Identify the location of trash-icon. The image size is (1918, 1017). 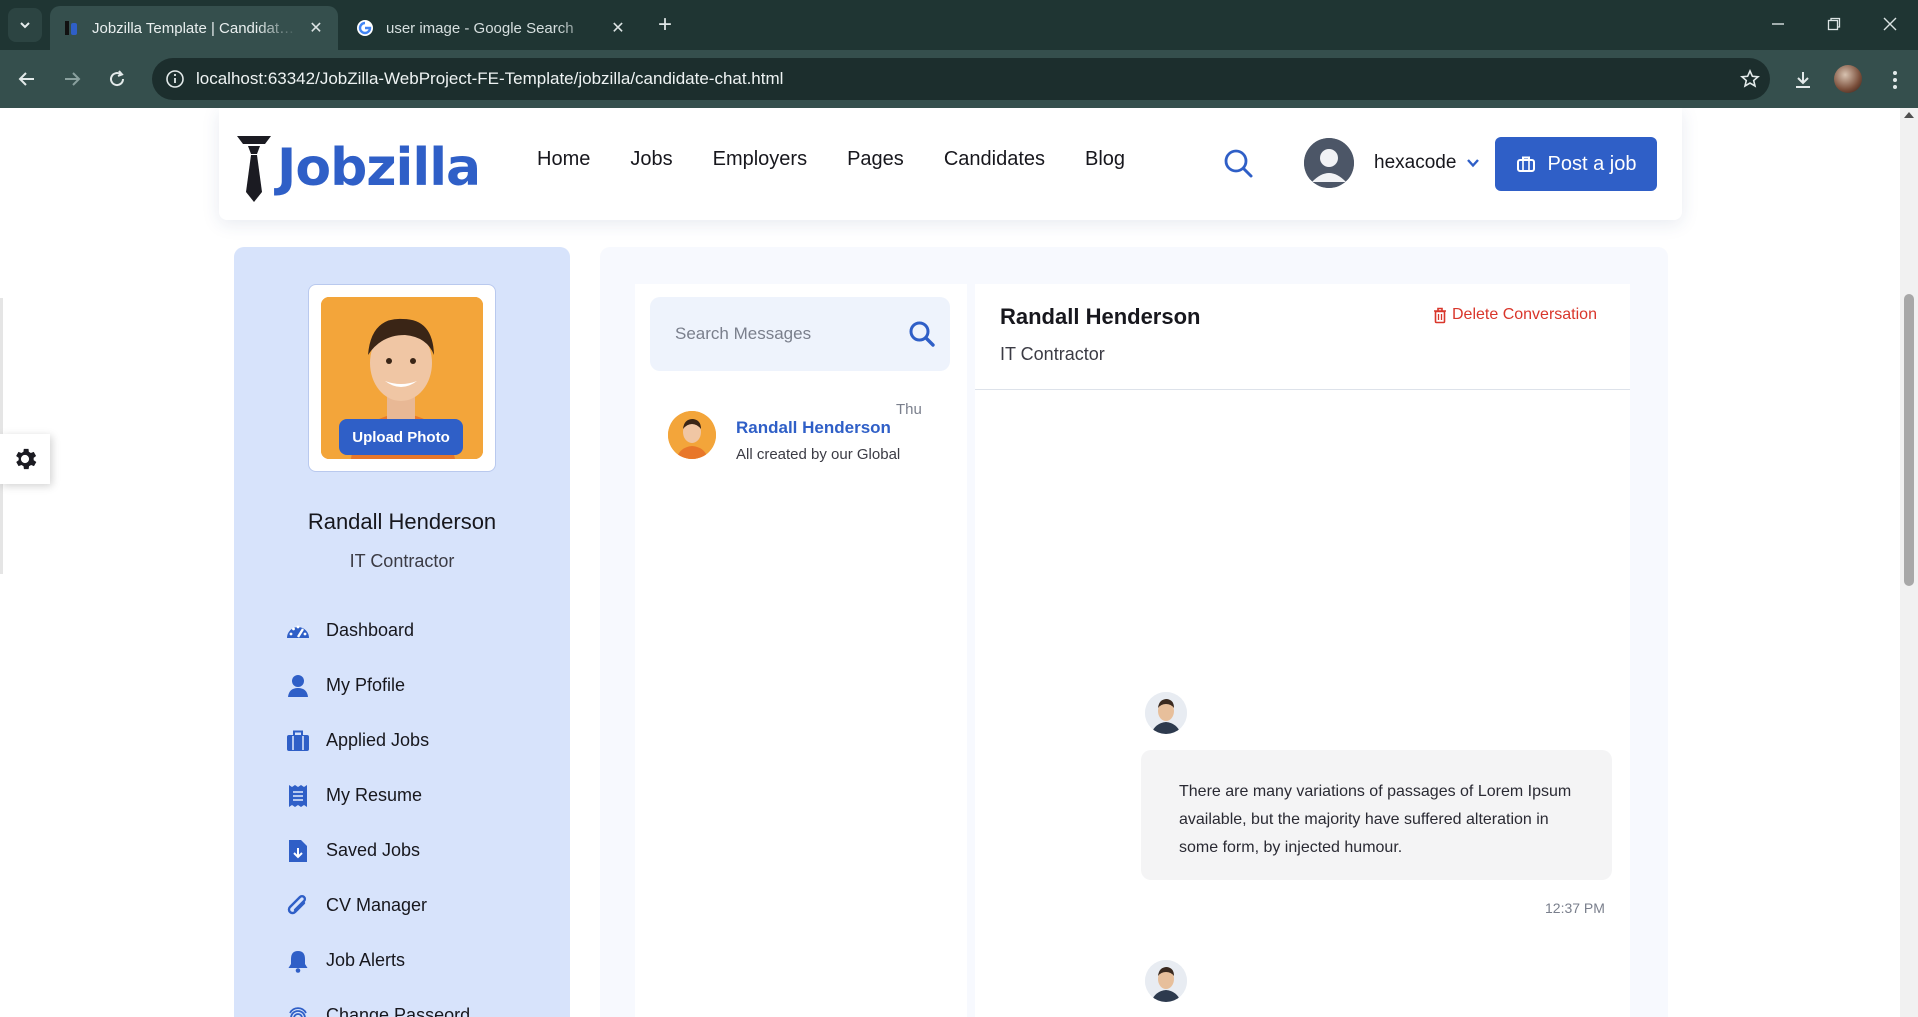
(1440, 315).